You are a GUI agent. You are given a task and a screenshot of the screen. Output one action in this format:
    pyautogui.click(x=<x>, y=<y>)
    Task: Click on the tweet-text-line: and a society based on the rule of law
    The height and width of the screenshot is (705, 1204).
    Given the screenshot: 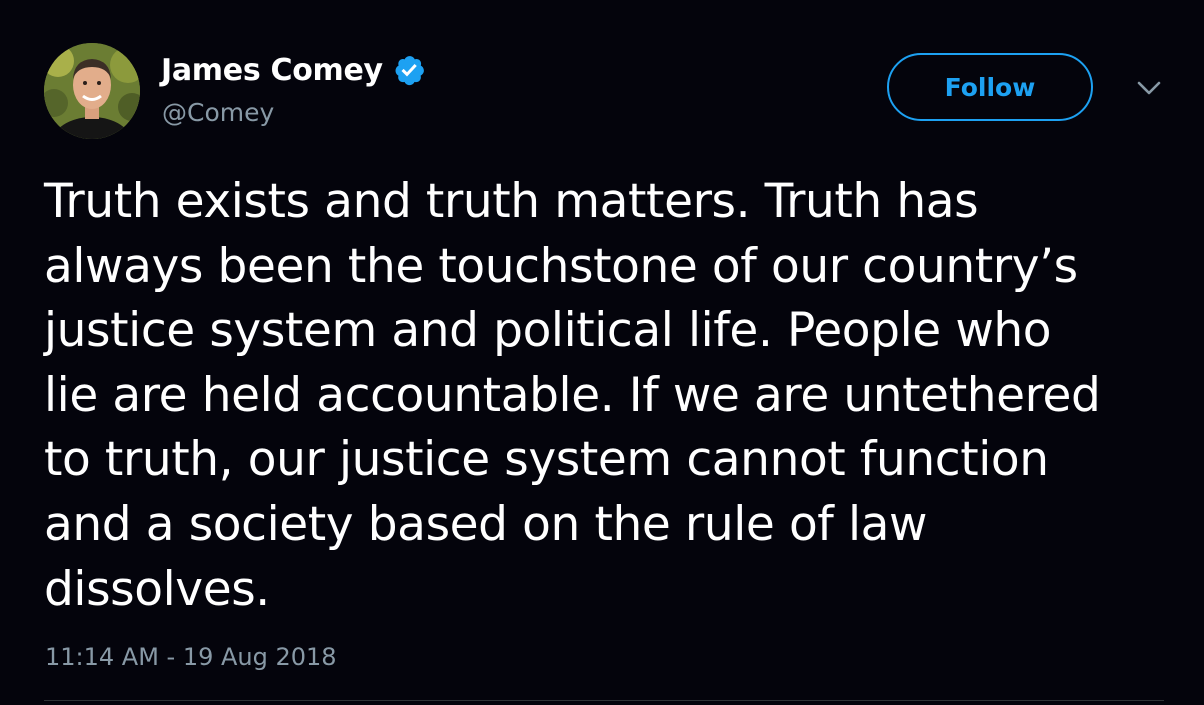 What is the action you would take?
    pyautogui.click(x=486, y=524)
    